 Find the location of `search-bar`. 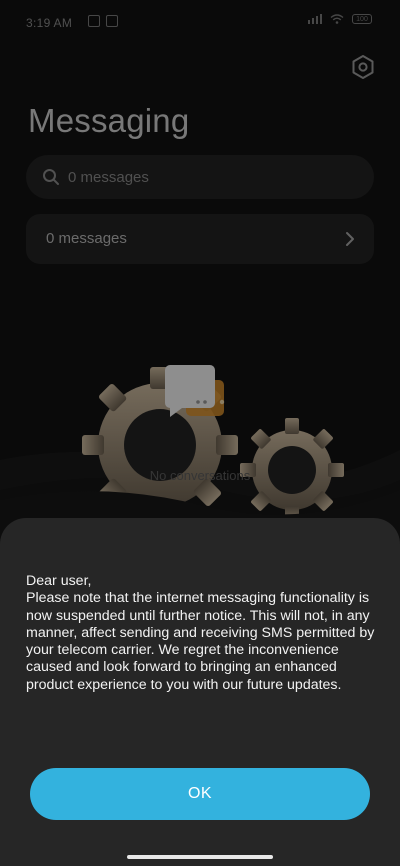

search-bar is located at coordinates (200, 177).